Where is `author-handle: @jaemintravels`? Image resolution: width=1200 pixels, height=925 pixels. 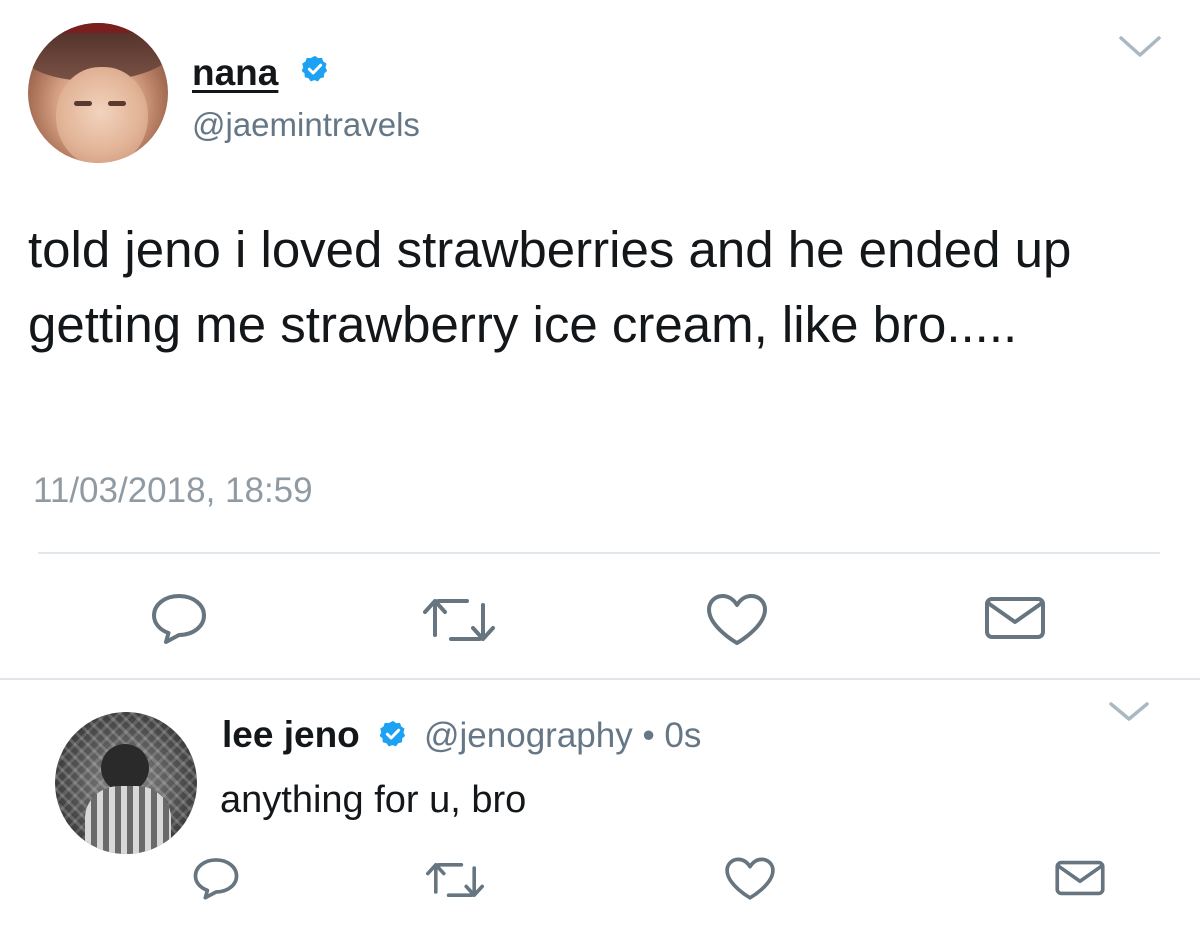 author-handle: @jaemintravels is located at coordinates (306, 125).